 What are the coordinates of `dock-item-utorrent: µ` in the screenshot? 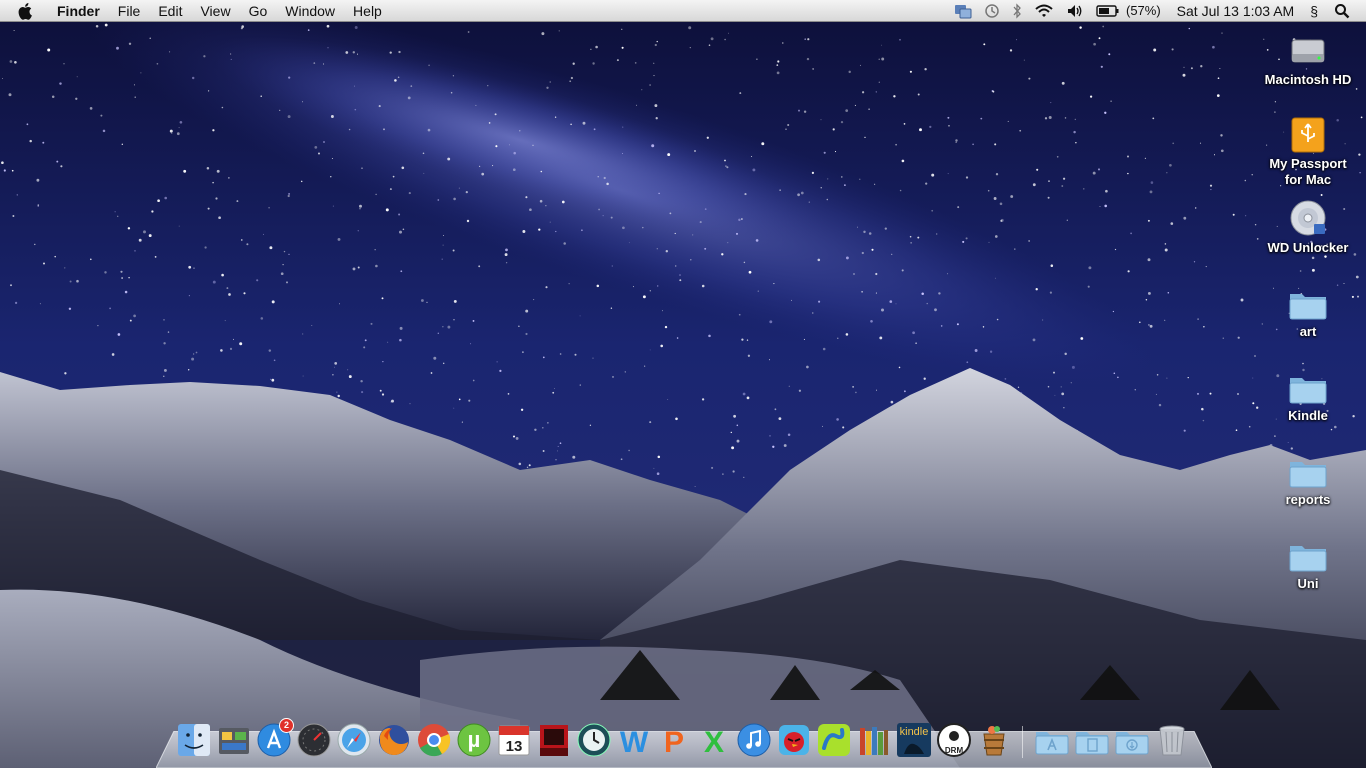 It's located at (474, 740).